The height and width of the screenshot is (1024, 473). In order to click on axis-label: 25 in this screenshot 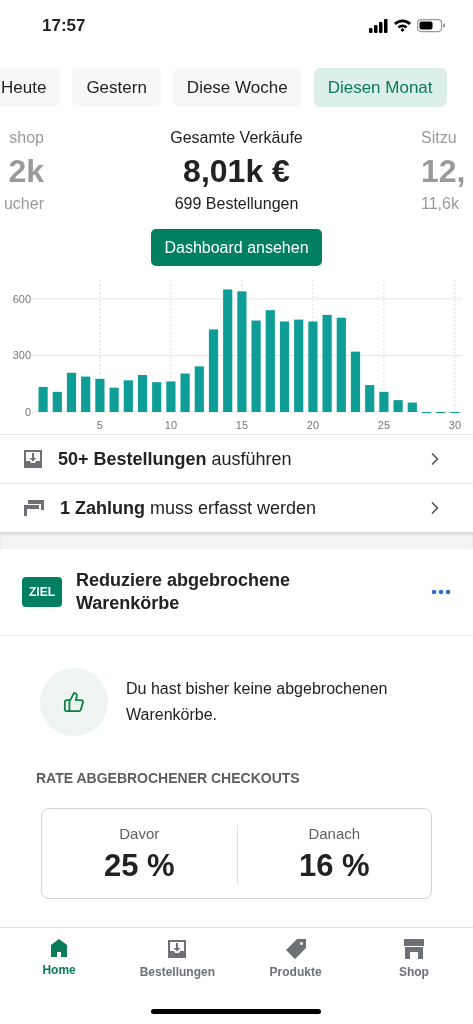, I will do `click(383, 425)`.